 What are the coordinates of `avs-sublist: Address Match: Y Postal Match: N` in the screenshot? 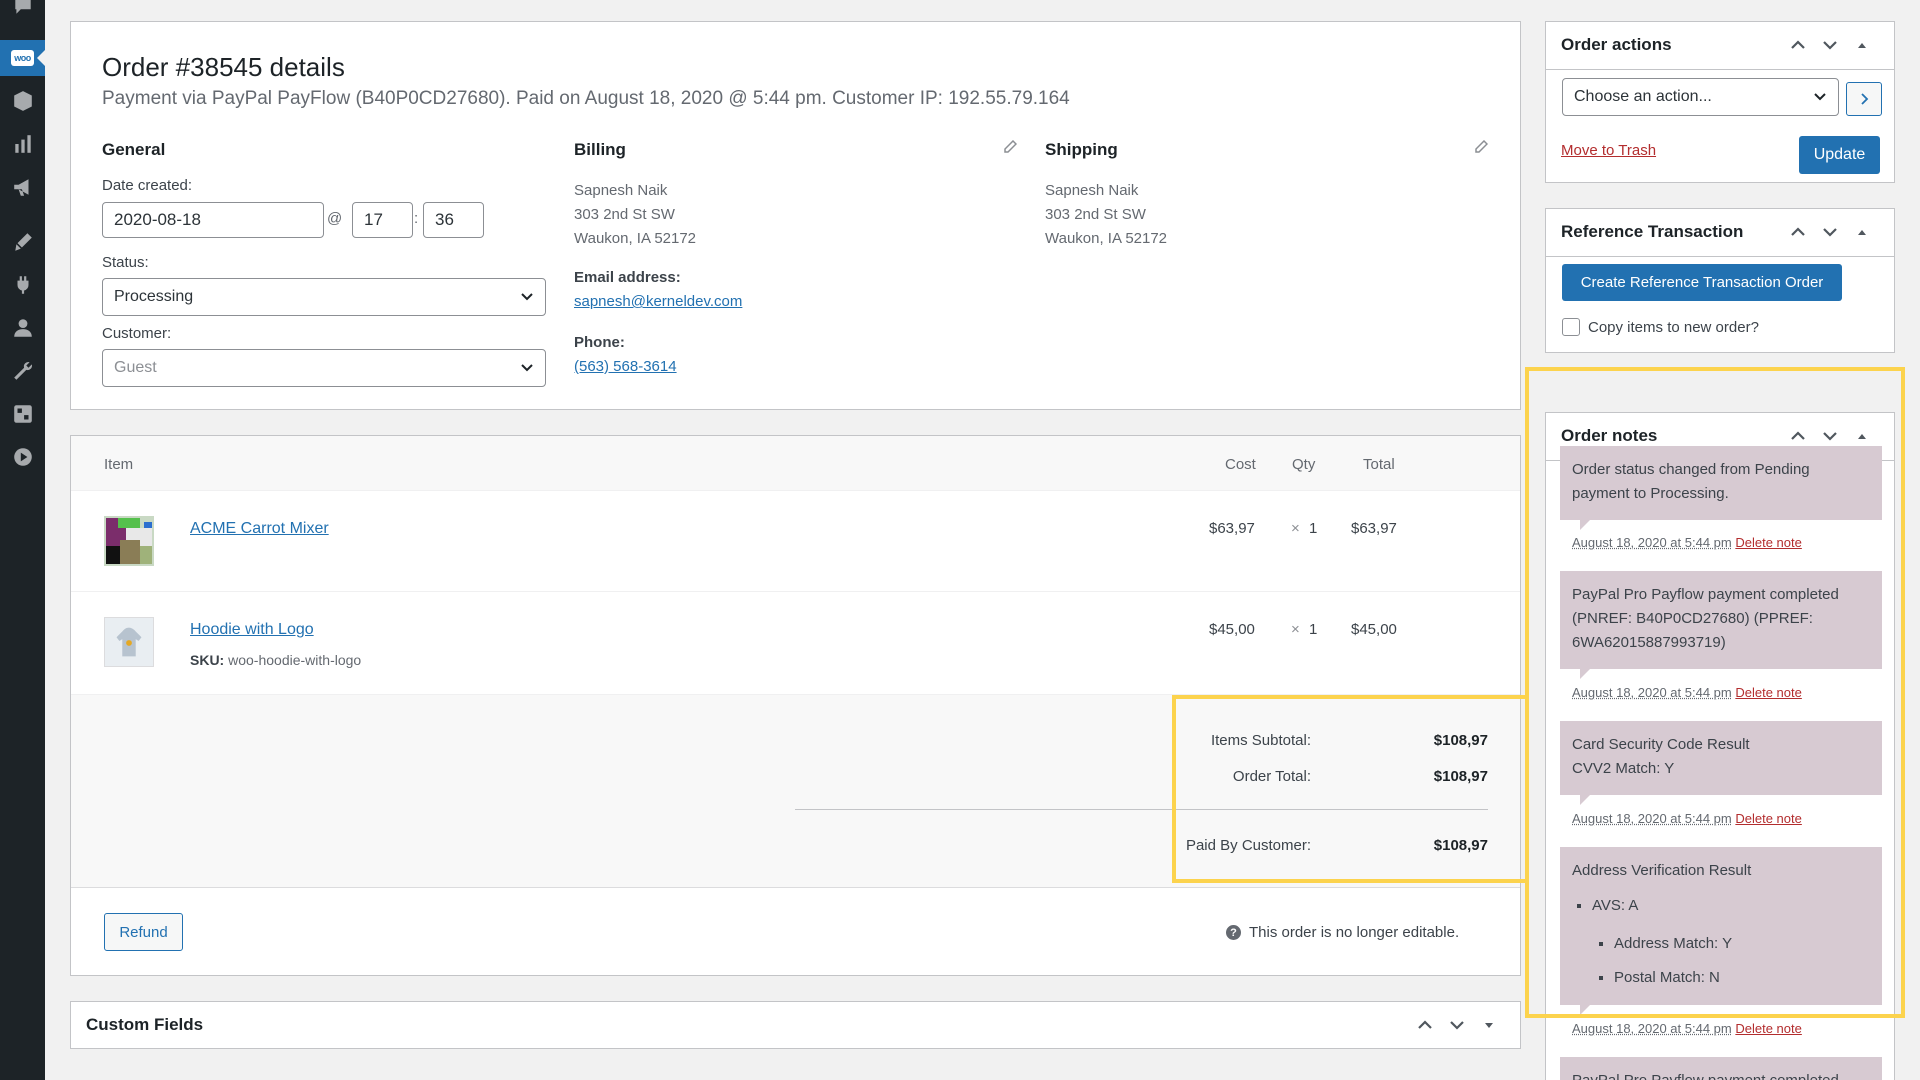 It's located at (1731, 961).